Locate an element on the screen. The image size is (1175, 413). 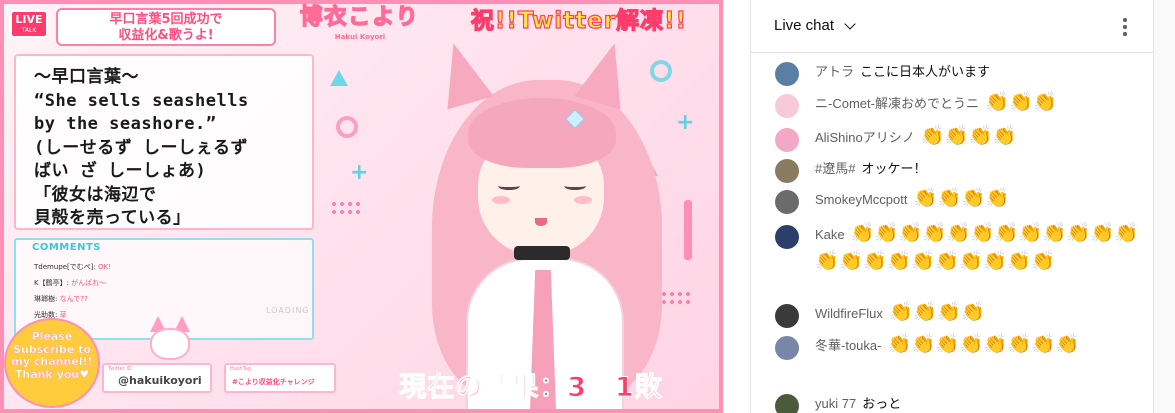
chat-message-body: SmokeyMccpott 👏👏👏👏 is located at coordinates (980, 200).